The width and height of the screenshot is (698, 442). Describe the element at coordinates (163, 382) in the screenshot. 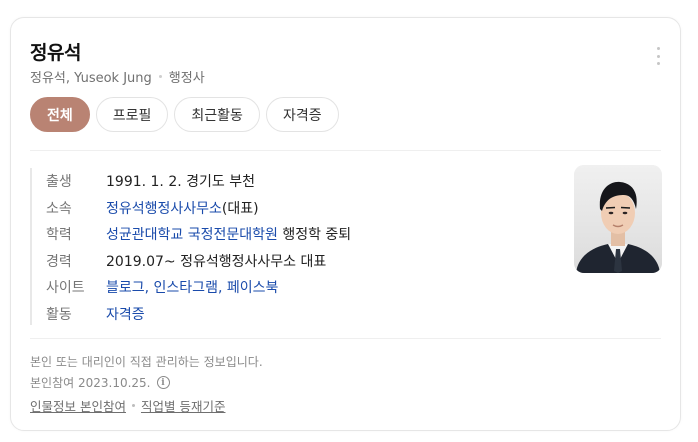

I see `info-circle-icon: i` at that location.